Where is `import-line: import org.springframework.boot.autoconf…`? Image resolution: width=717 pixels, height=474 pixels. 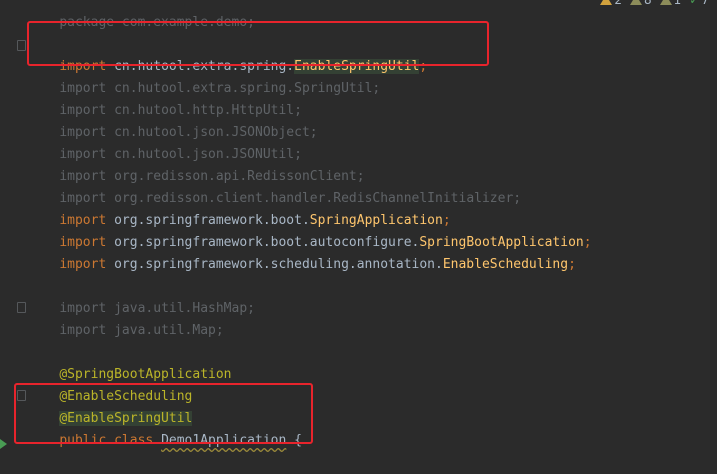
import-line: import org.springframework.boot.autoconf… is located at coordinates (325, 242).